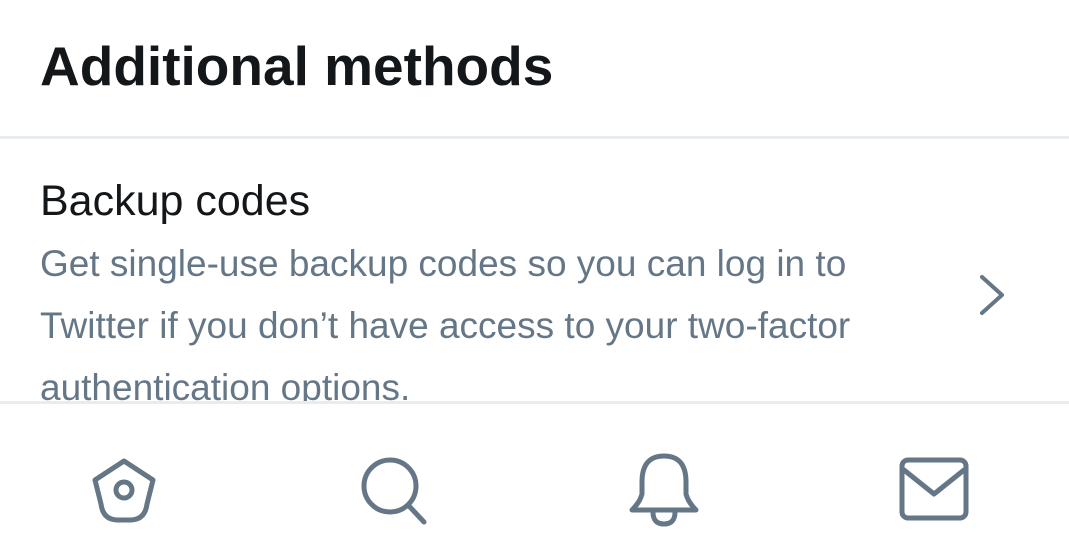 Image resolution: width=1069 pixels, height=560 pixels. I want to click on tab-messages, so click(934, 492).